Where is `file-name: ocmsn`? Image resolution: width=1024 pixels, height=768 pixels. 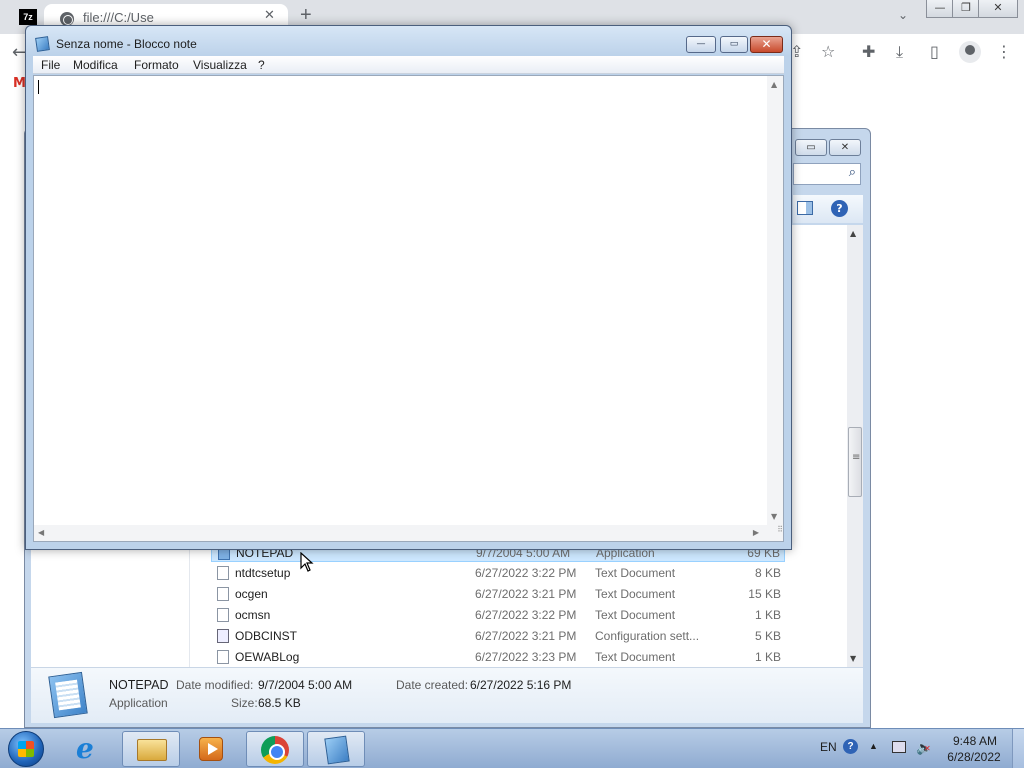
file-name: ocmsn is located at coordinates (253, 615).